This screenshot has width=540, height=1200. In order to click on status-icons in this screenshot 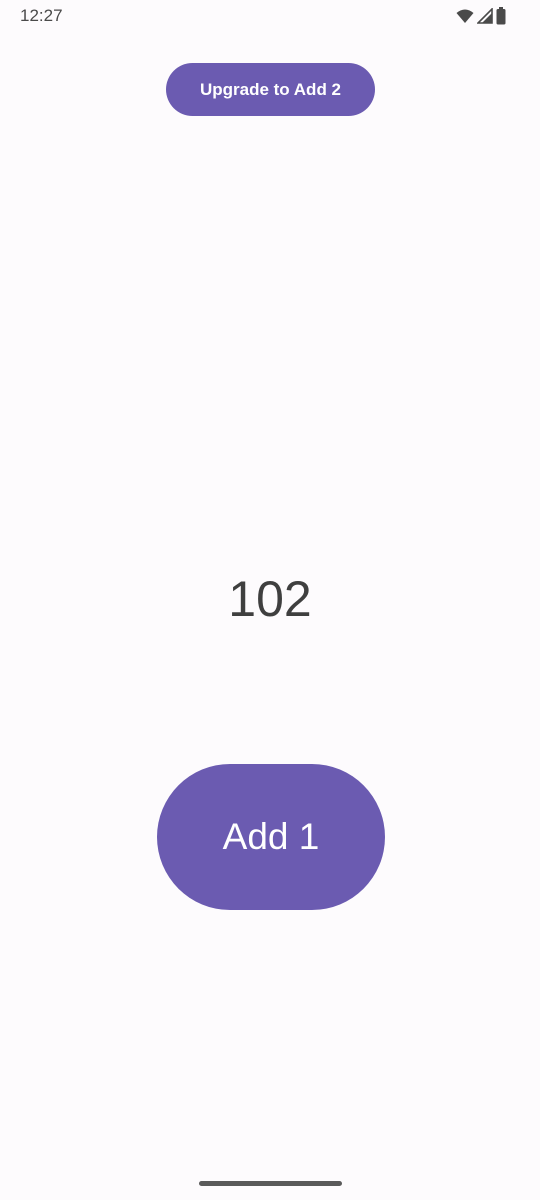, I will do `click(481, 16)`.